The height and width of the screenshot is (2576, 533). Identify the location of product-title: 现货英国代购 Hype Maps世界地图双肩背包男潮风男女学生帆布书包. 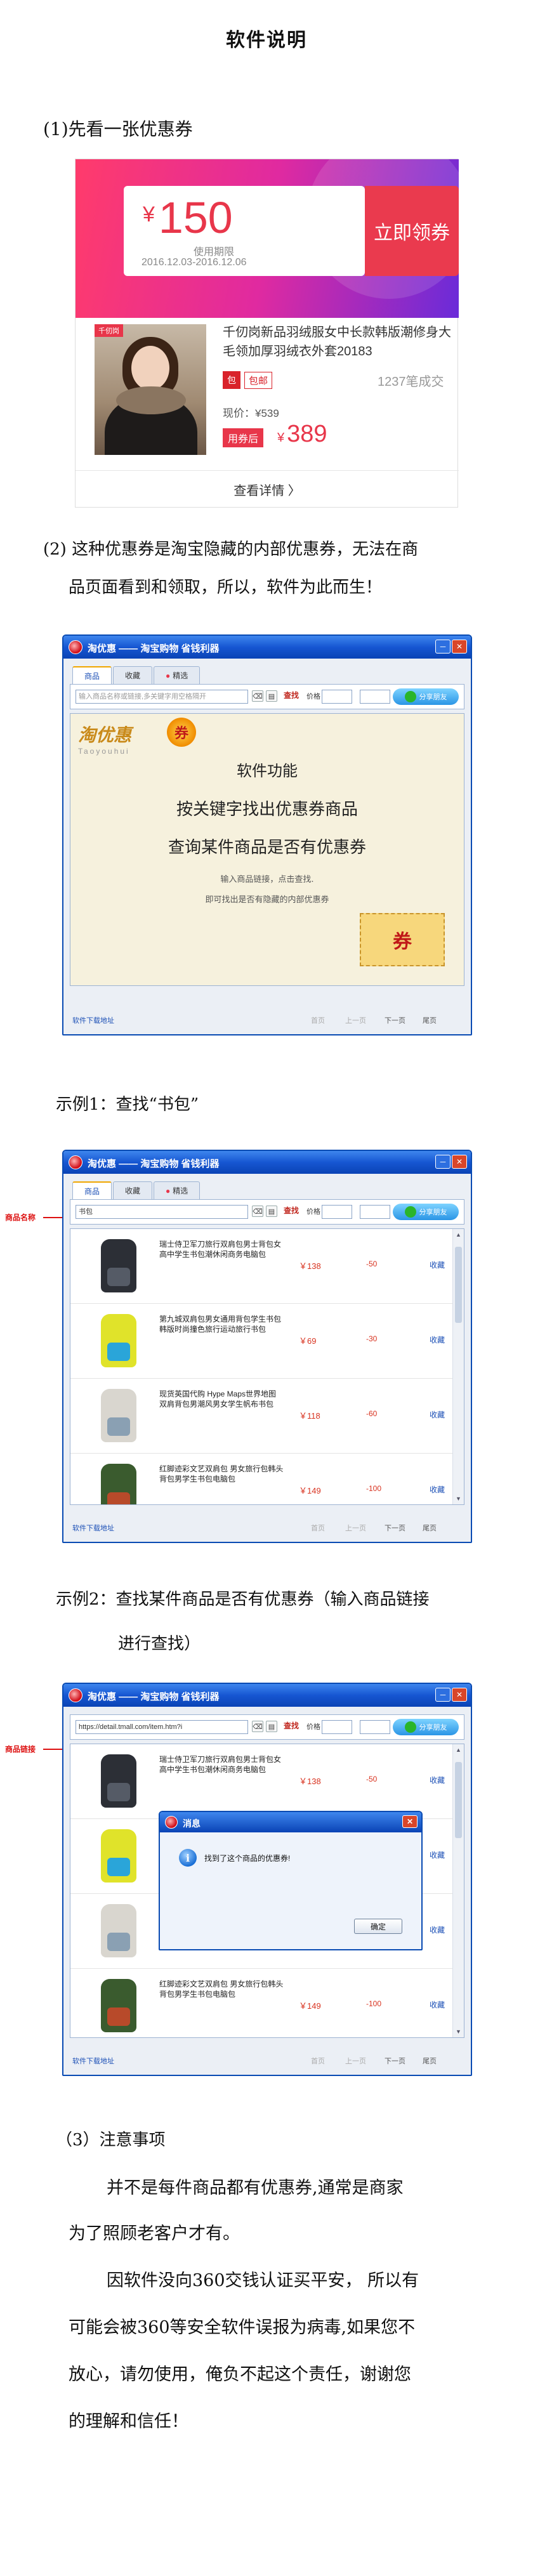
(221, 1399).